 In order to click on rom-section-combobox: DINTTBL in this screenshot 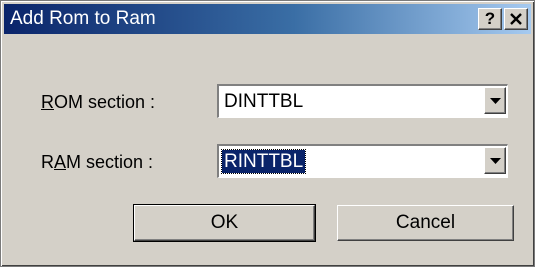, I will do `click(362, 101)`.